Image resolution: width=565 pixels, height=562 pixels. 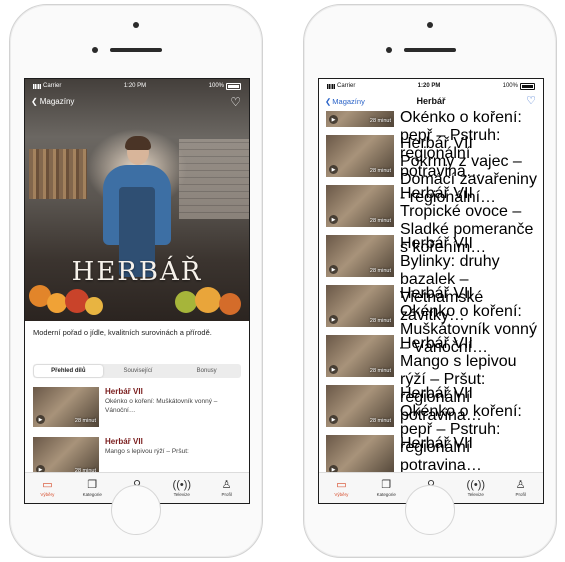 I want to click on segmented-control: Přehled dílů Související Bonusy, so click(x=137, y=371).